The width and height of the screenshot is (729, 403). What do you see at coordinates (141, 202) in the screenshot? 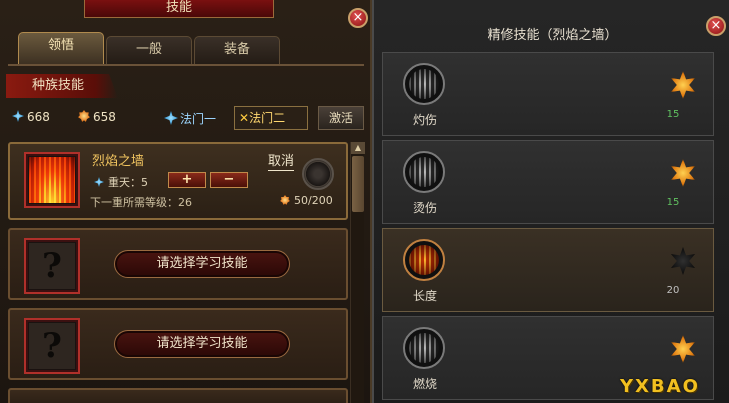
I see `next-level-requirement: 下一重所需等级：26` at bounding box center [141, 202].